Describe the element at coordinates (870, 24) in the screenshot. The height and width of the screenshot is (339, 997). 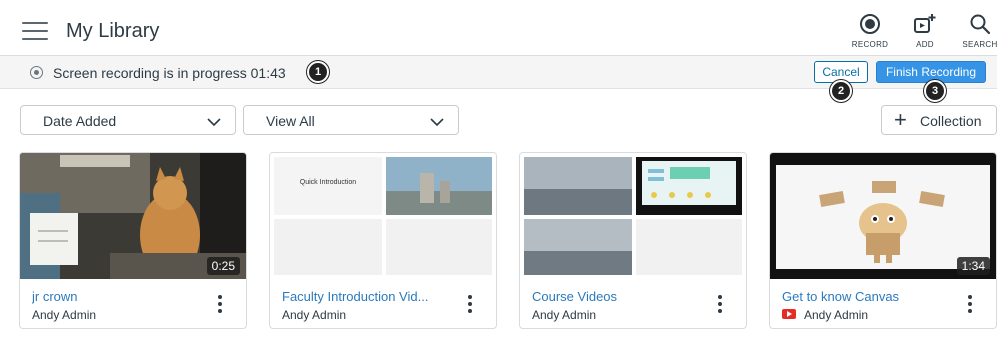
I see `record-icon` at that location.